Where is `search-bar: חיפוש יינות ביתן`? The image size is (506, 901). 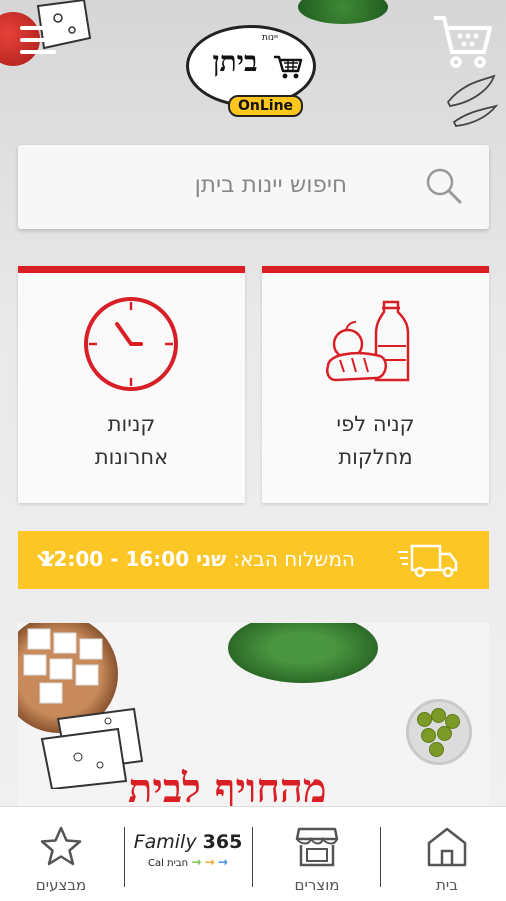 search-bar: חיפוש יינות ביתן is located at coordinates (253, 187).